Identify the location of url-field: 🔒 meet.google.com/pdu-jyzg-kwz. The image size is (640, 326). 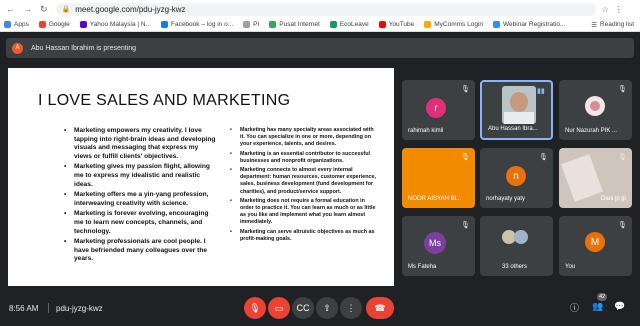
(325, 9).